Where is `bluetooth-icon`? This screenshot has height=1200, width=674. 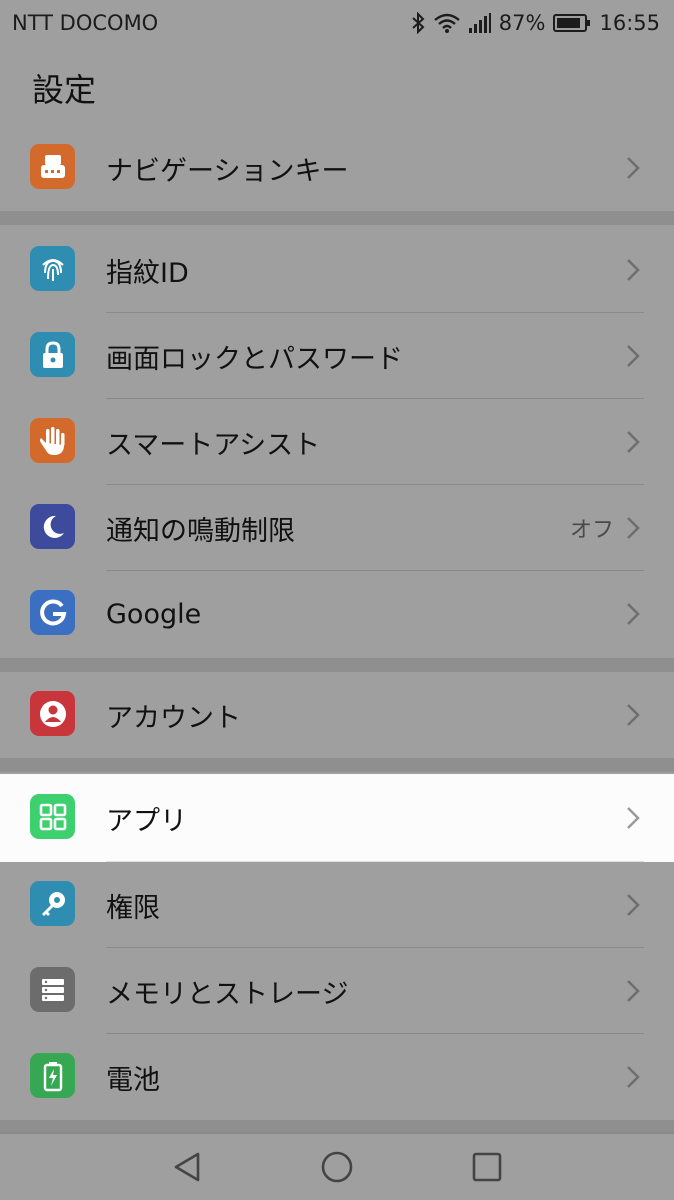 bluetooth-icon is located at coordinates (418, 23).